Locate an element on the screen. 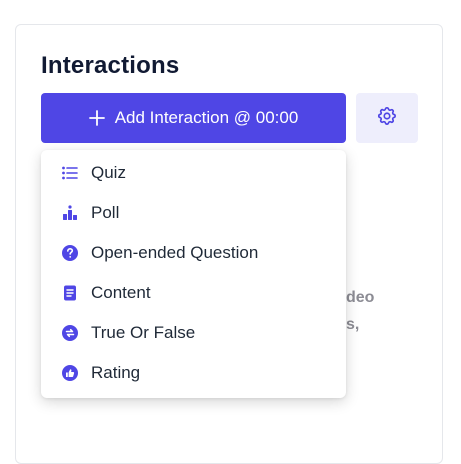  list-icon is located at coordinates (70, 173).